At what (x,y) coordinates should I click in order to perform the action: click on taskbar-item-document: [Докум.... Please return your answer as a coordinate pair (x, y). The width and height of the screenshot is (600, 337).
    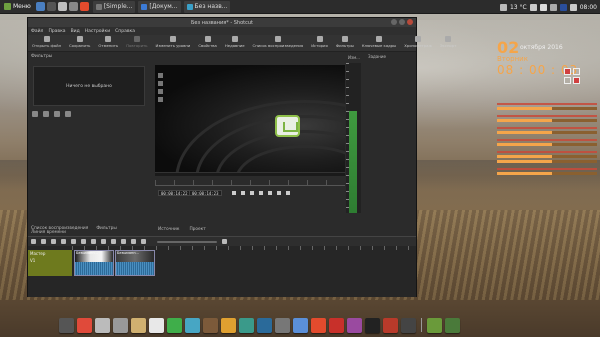
    Looking at the image, I should click on (159, 6).